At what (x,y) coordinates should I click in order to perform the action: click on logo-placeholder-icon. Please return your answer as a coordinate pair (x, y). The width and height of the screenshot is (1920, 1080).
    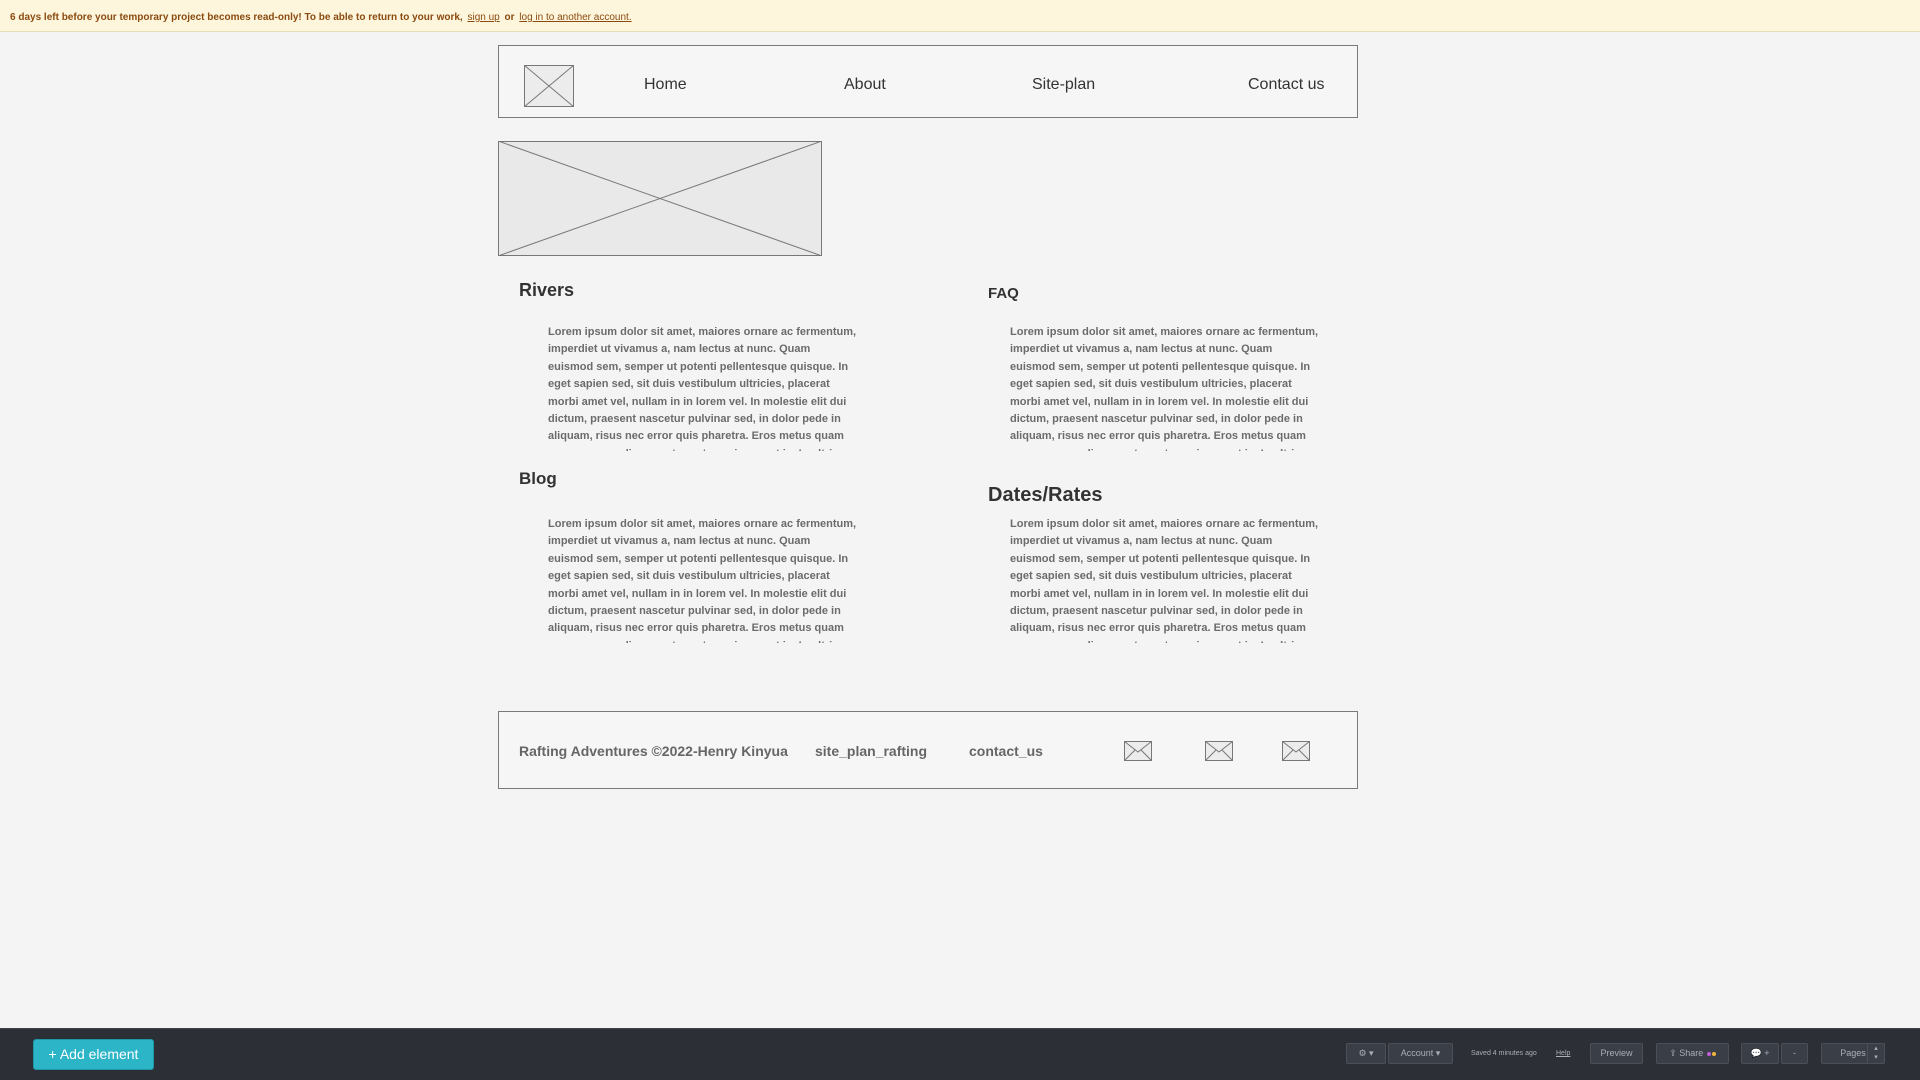
    Looking at the image, I should click on (549, 86).